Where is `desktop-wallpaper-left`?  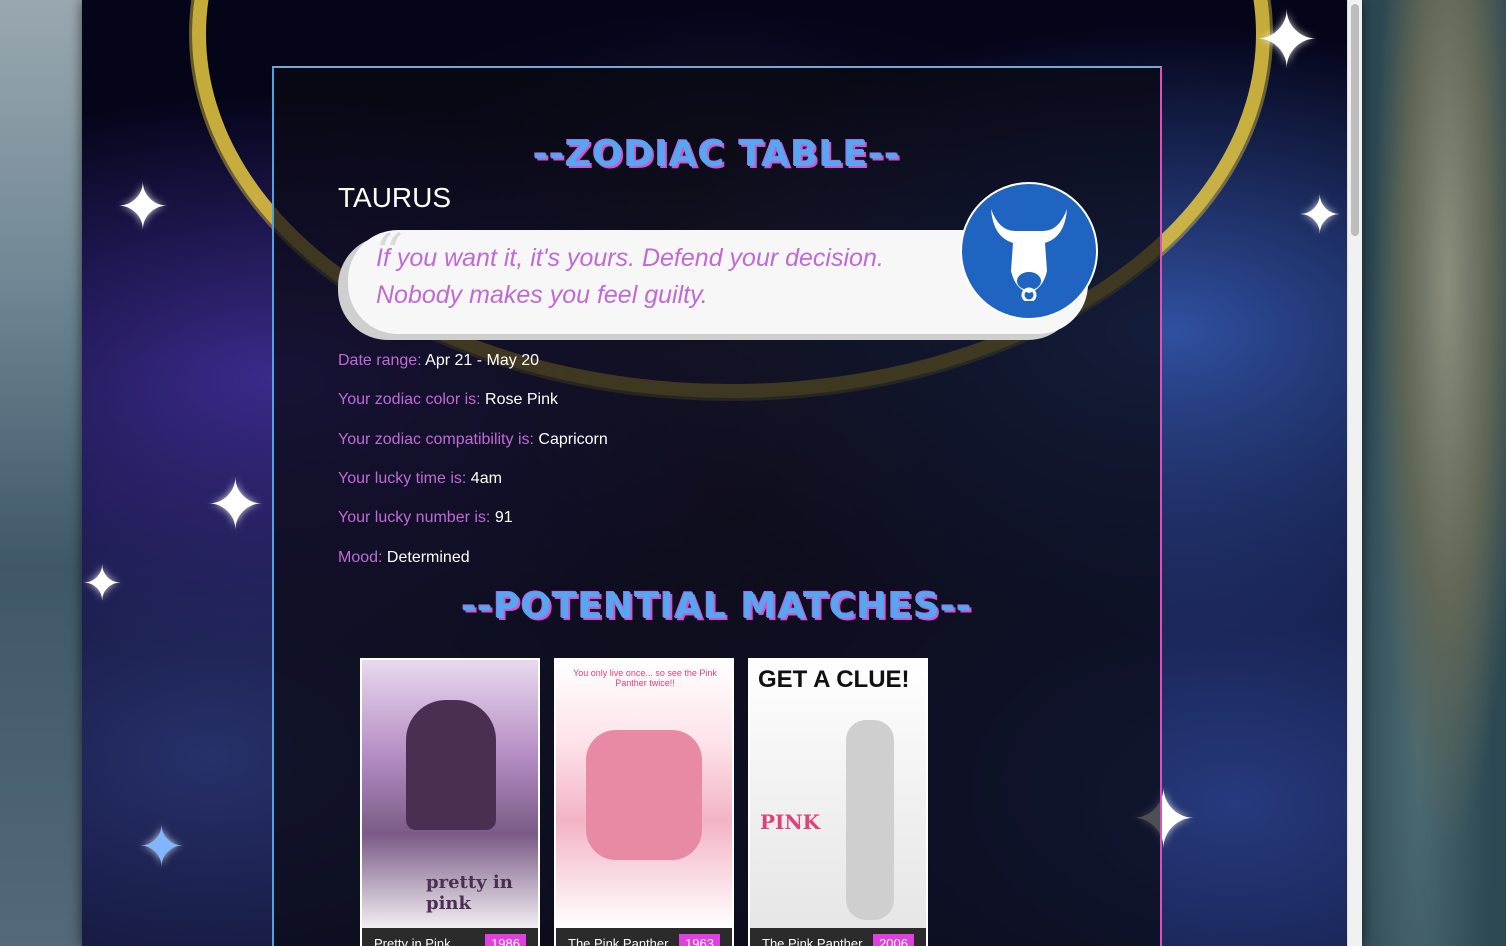
desktop-wallpaper-left is located at coordinates (42, 473).